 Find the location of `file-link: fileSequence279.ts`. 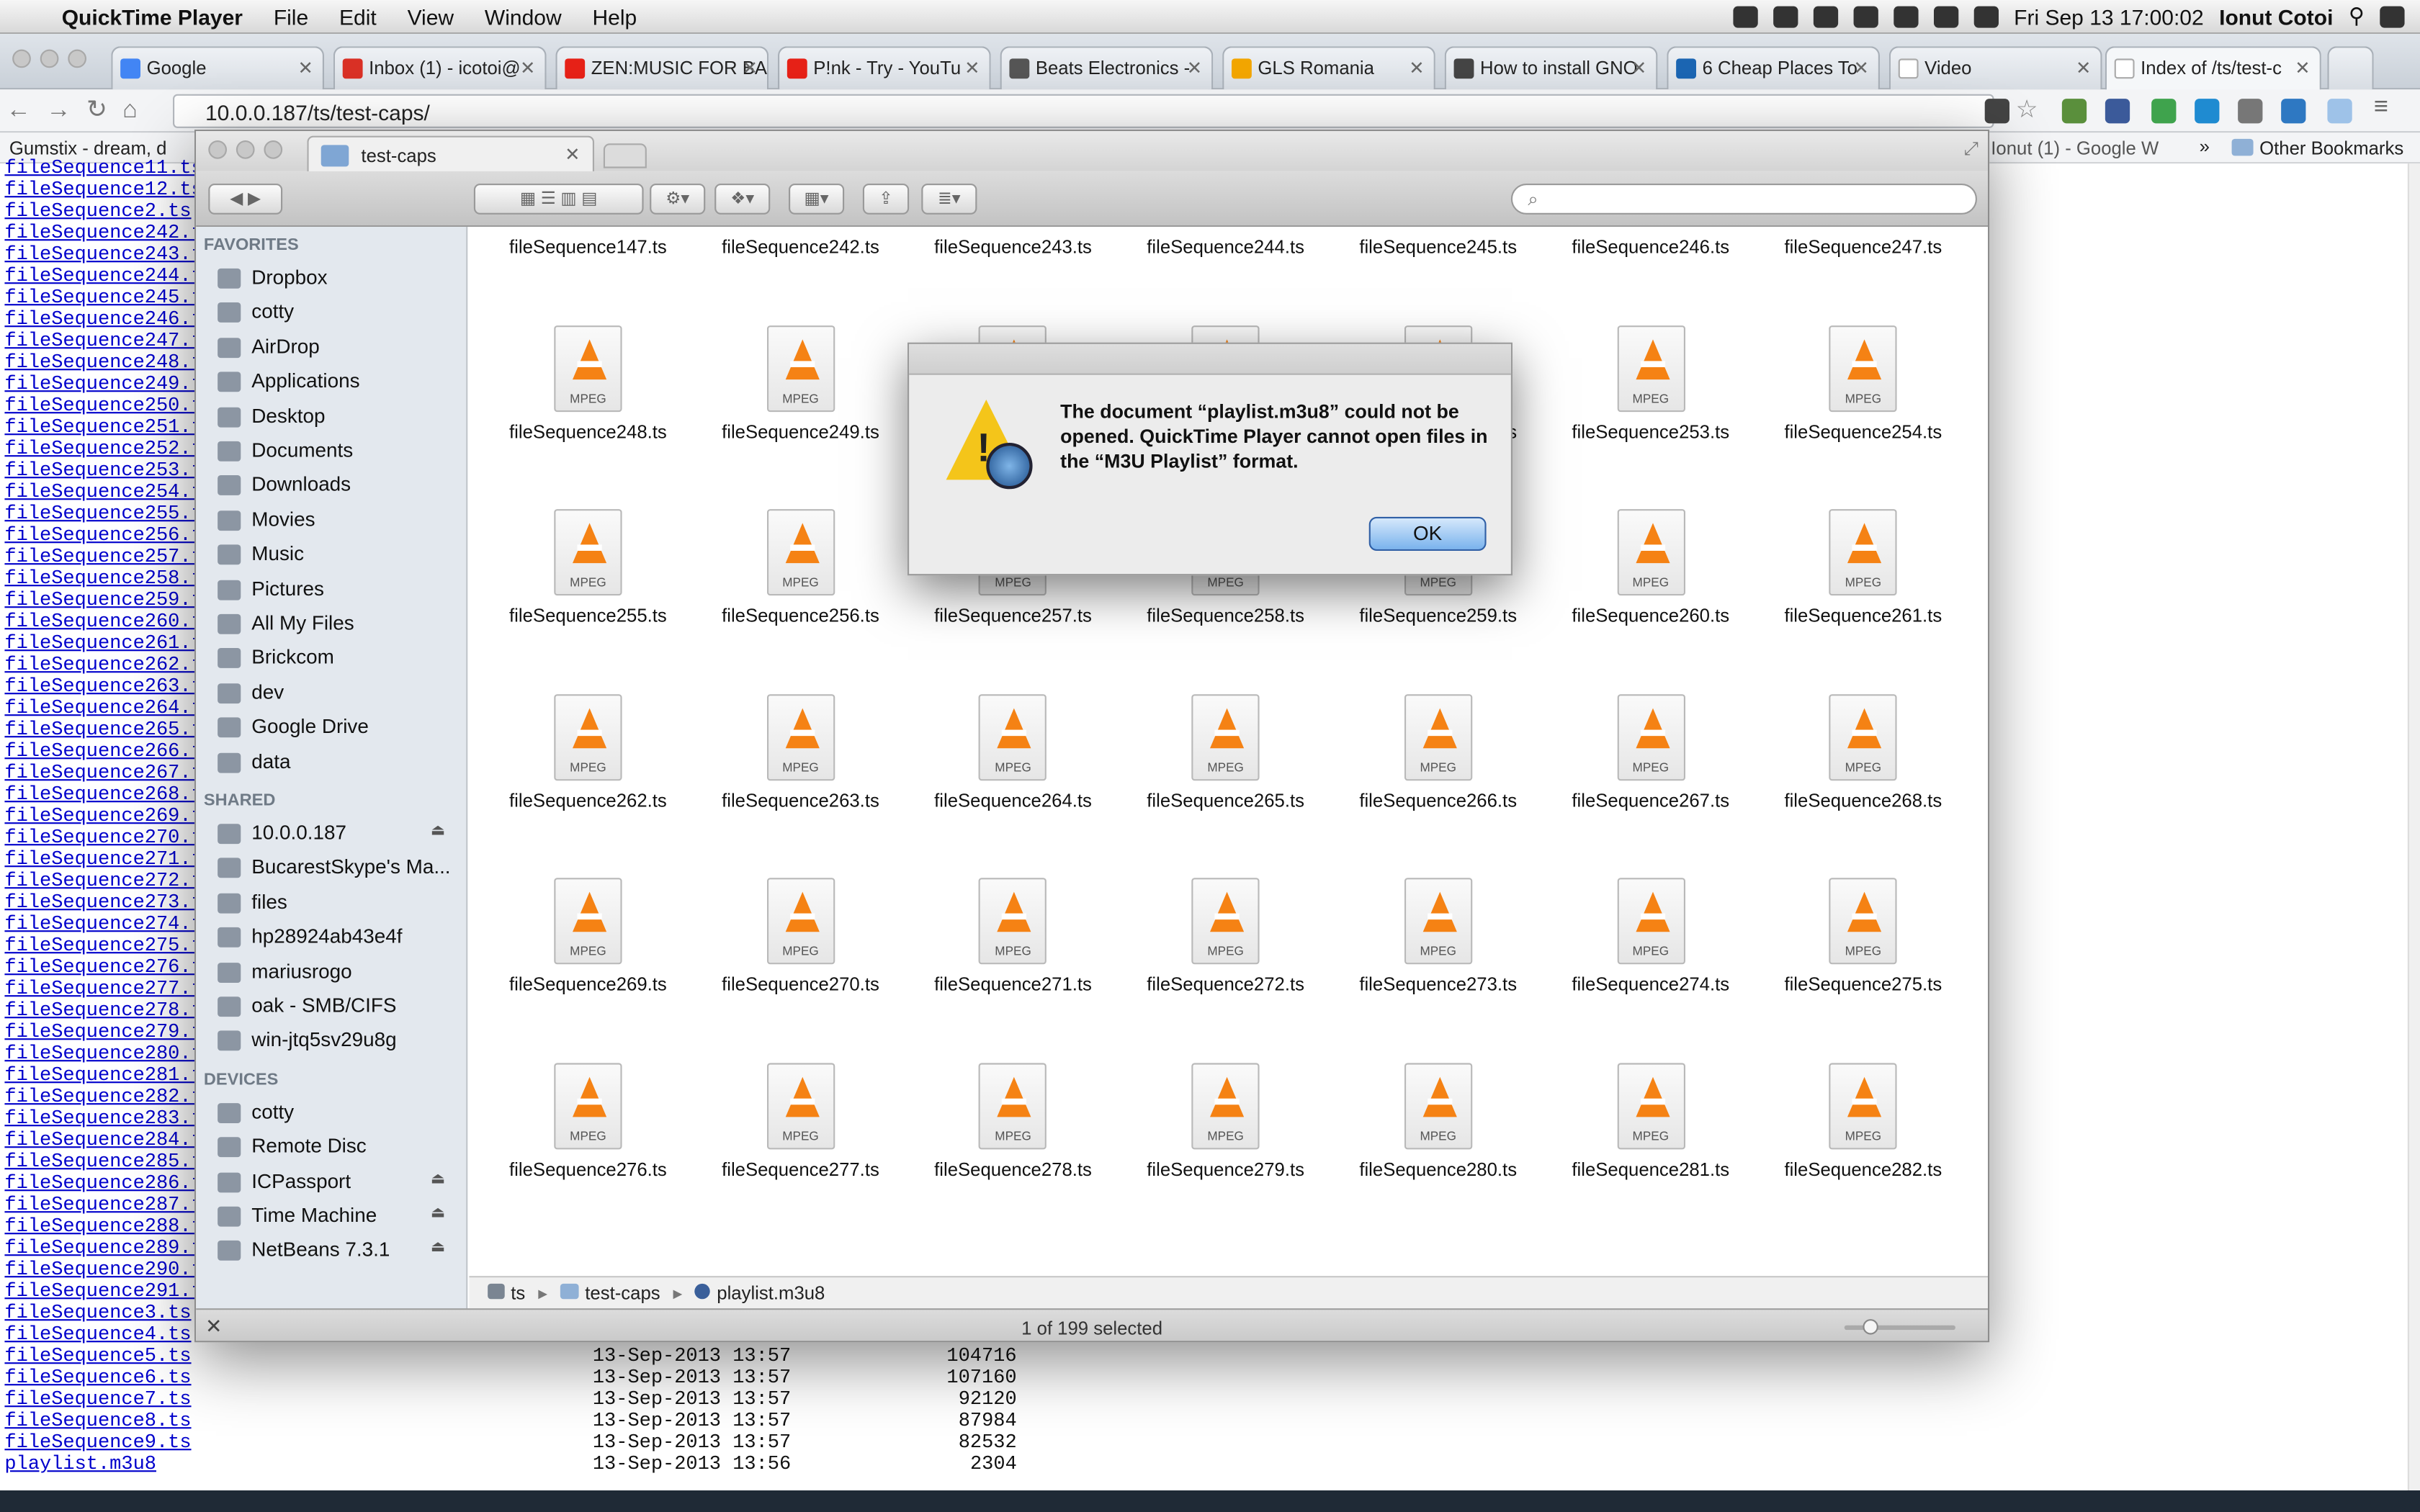

file-link: fileSequence279.ts is located at coordinates (109, 1032).